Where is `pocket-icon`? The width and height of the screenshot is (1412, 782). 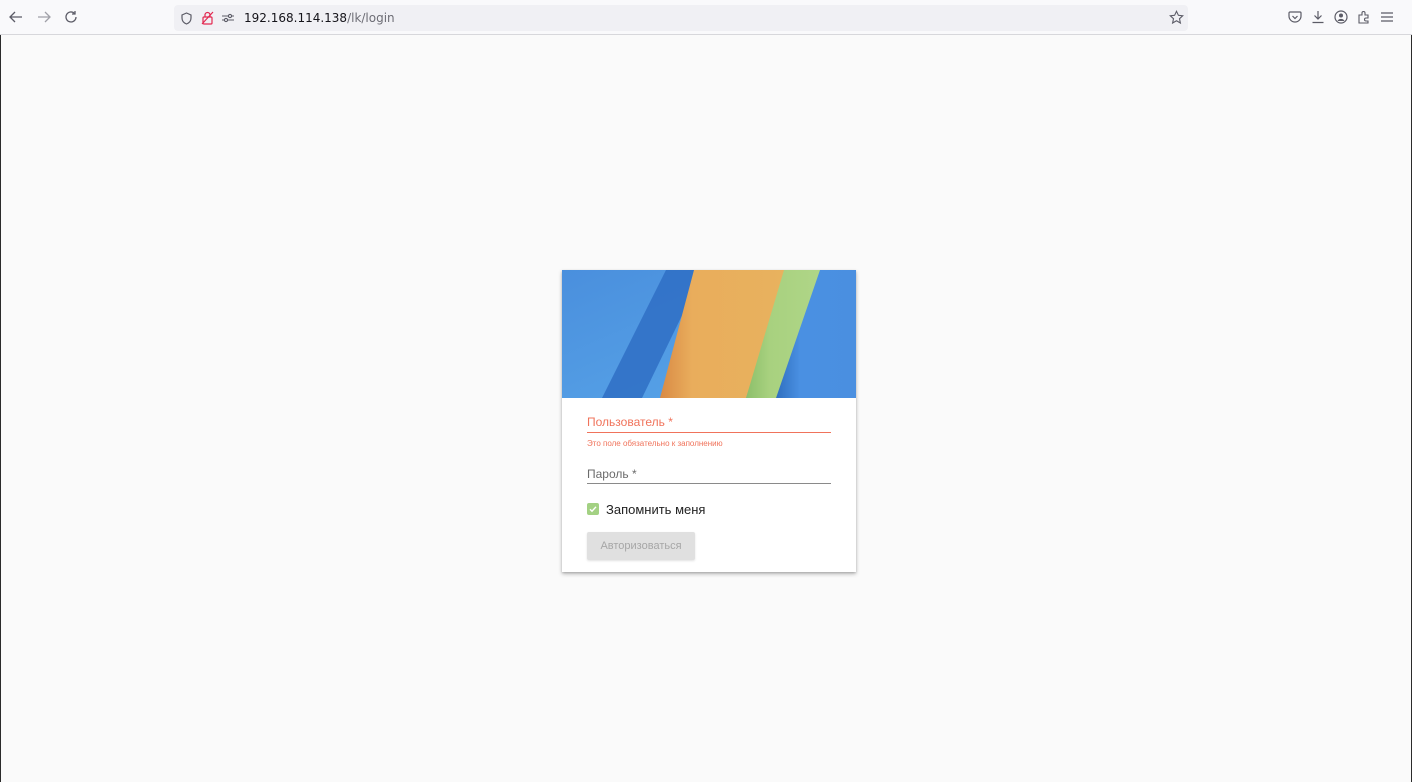 pocket-icon is located at coordinates (1295, 17).